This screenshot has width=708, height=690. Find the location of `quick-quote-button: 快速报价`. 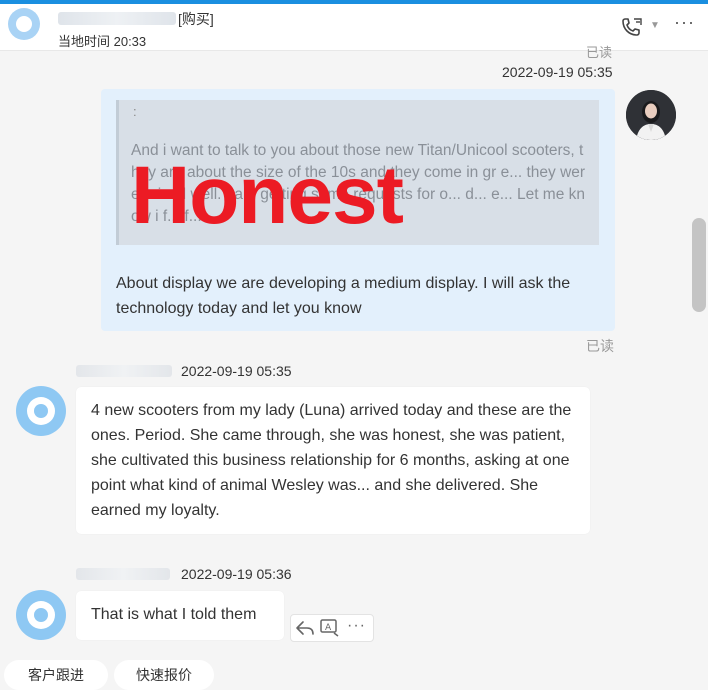

quick-quote-button: 快速报价 is located at coordinates (164, 675).